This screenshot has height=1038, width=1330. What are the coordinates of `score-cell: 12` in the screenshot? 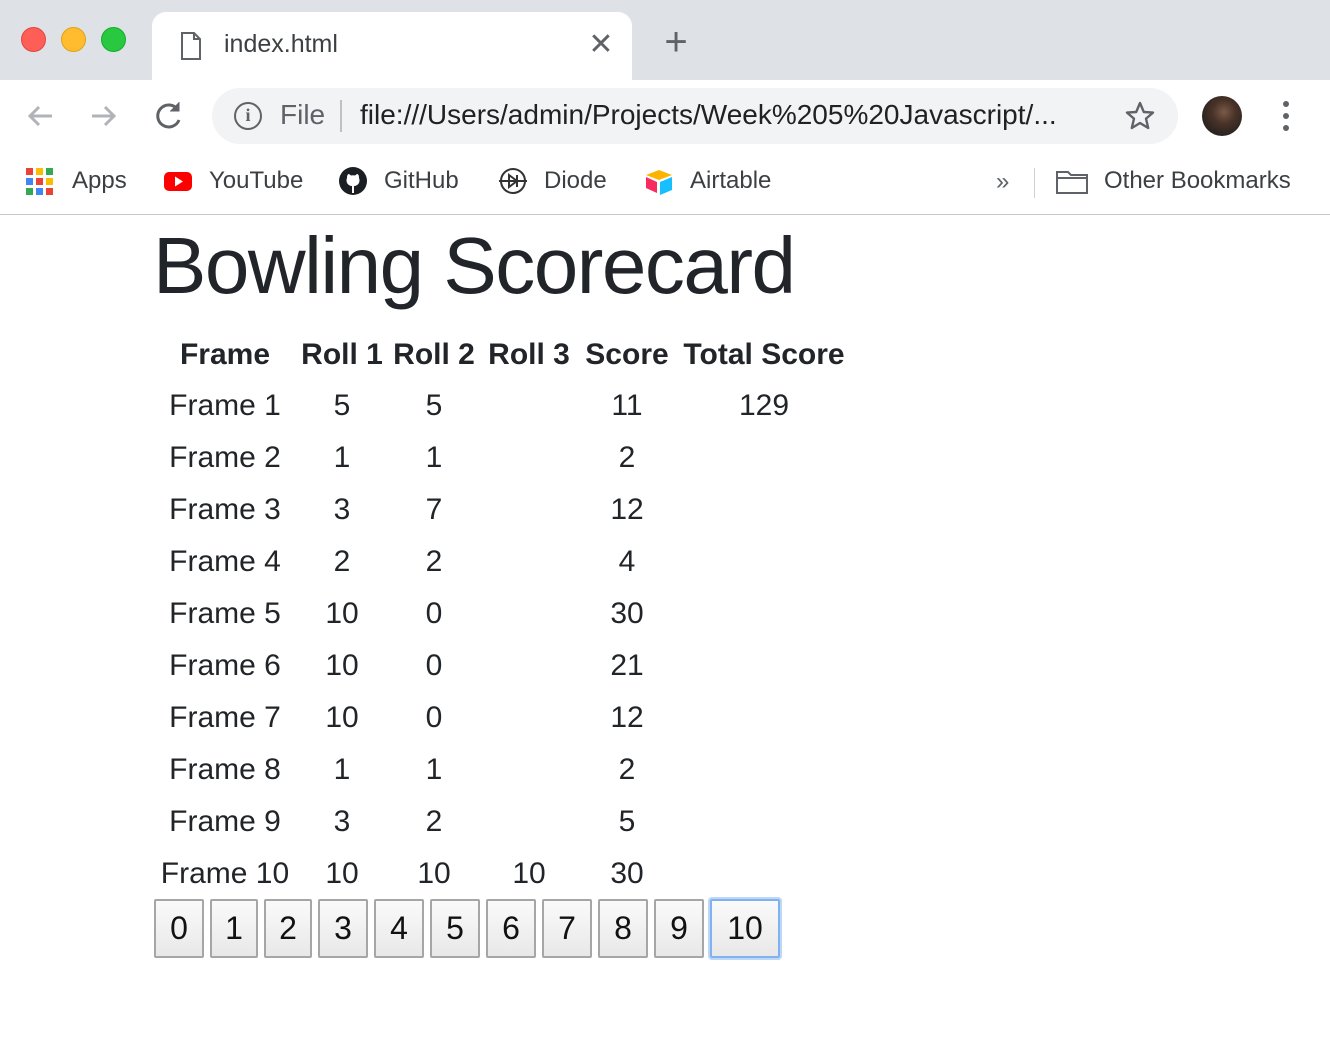 It's located at (627, 717).